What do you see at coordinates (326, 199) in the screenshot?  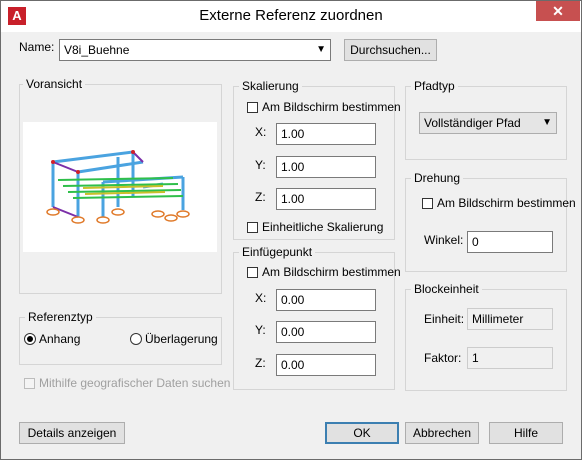 I see `scale-z-input: 1.00` at bounding box center [326, 199].